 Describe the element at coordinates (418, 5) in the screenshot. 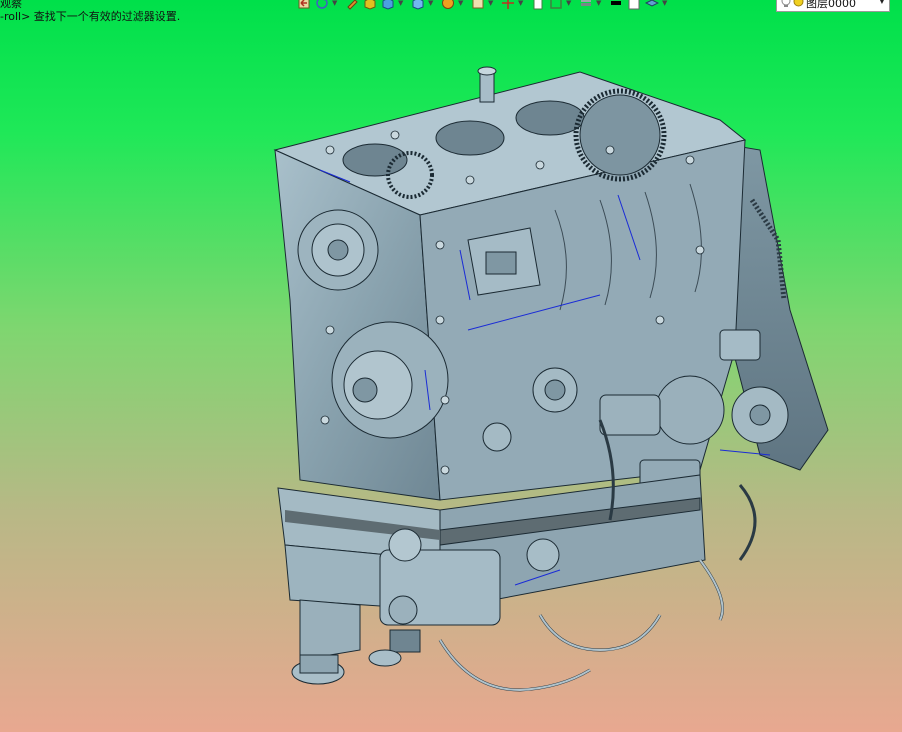

I see `solid-cube-icon` at that location.